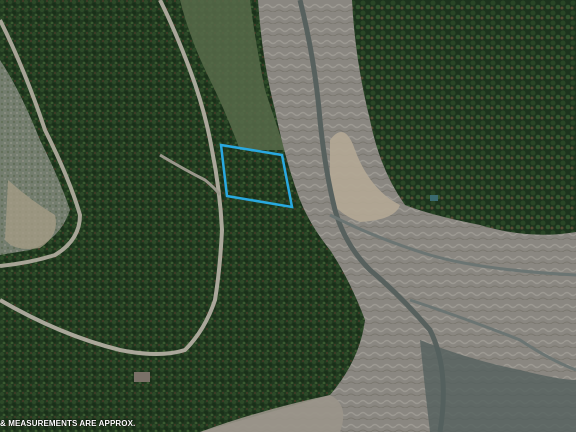 The width and height of the screenshot is (576, 432). I want to click on building, so click(142, 377).